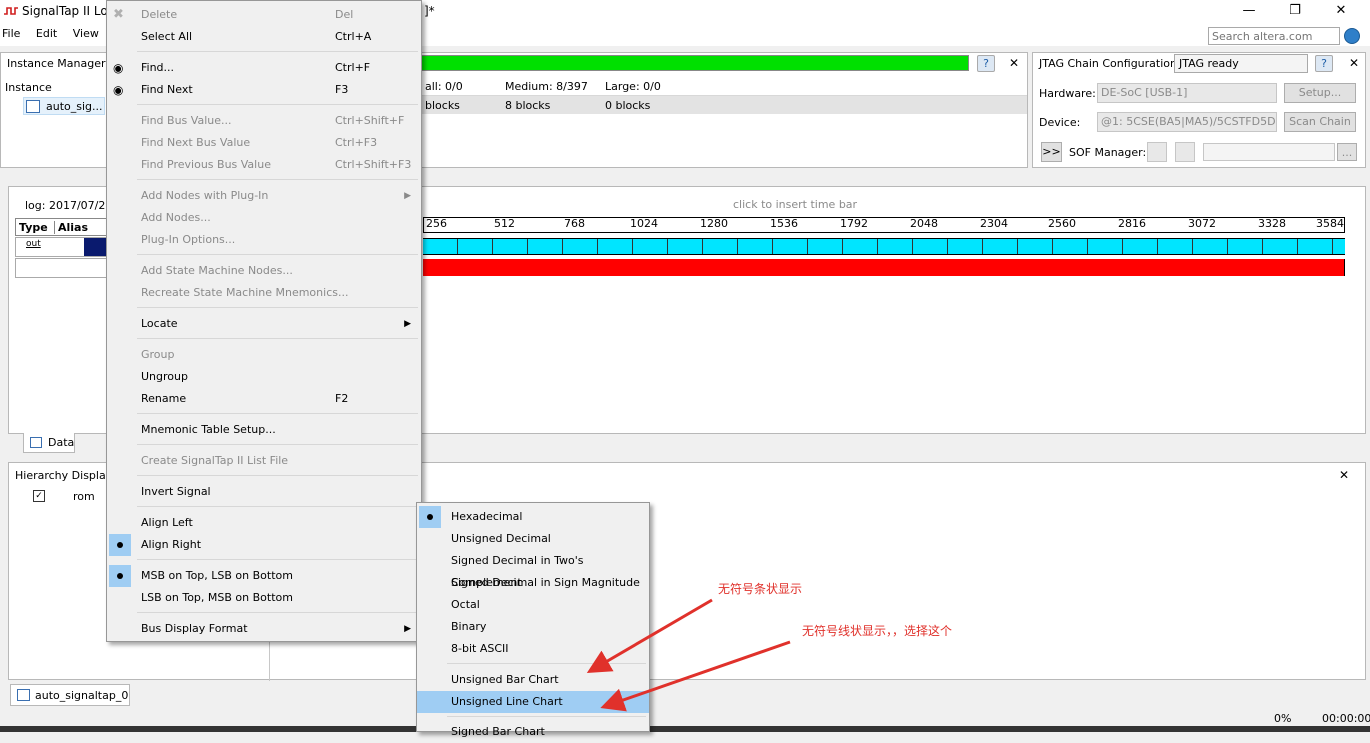 The height and width of the screenshot is (743, 1370). I want to click on annotation-arrow-bar, so click(649, 636).